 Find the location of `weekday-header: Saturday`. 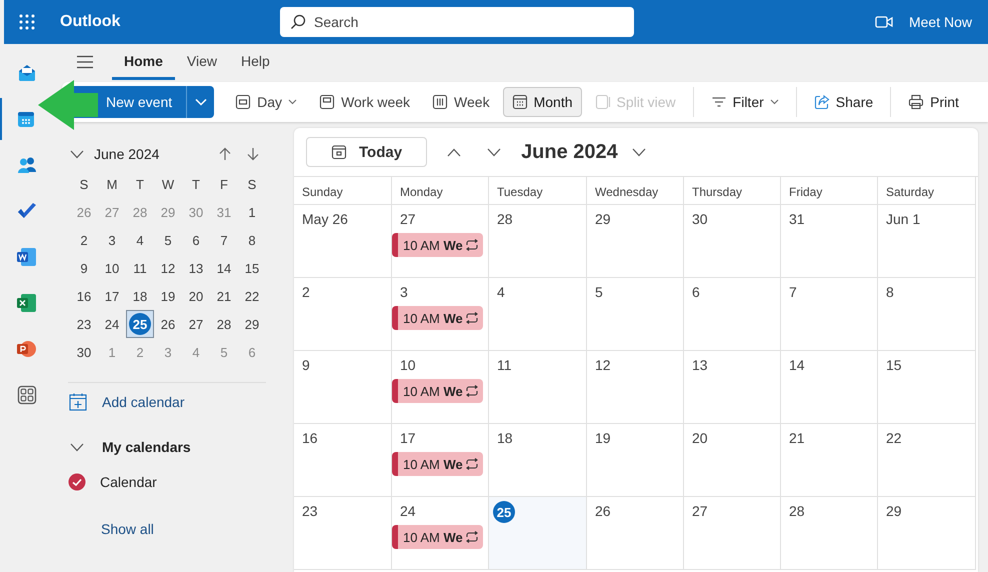

weekday-header: Saturday is located at coordinates (927, 191).